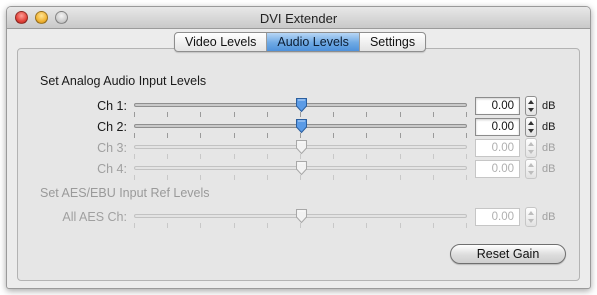  I want to click on channel-label: All AES Ch:, so click(94, 217).